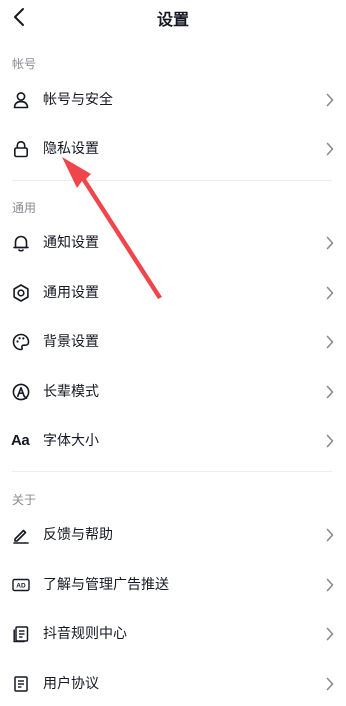 The width and height of the screenshot is (346, 706). I want to click on section-label-general: 通用, so click(24, 208).